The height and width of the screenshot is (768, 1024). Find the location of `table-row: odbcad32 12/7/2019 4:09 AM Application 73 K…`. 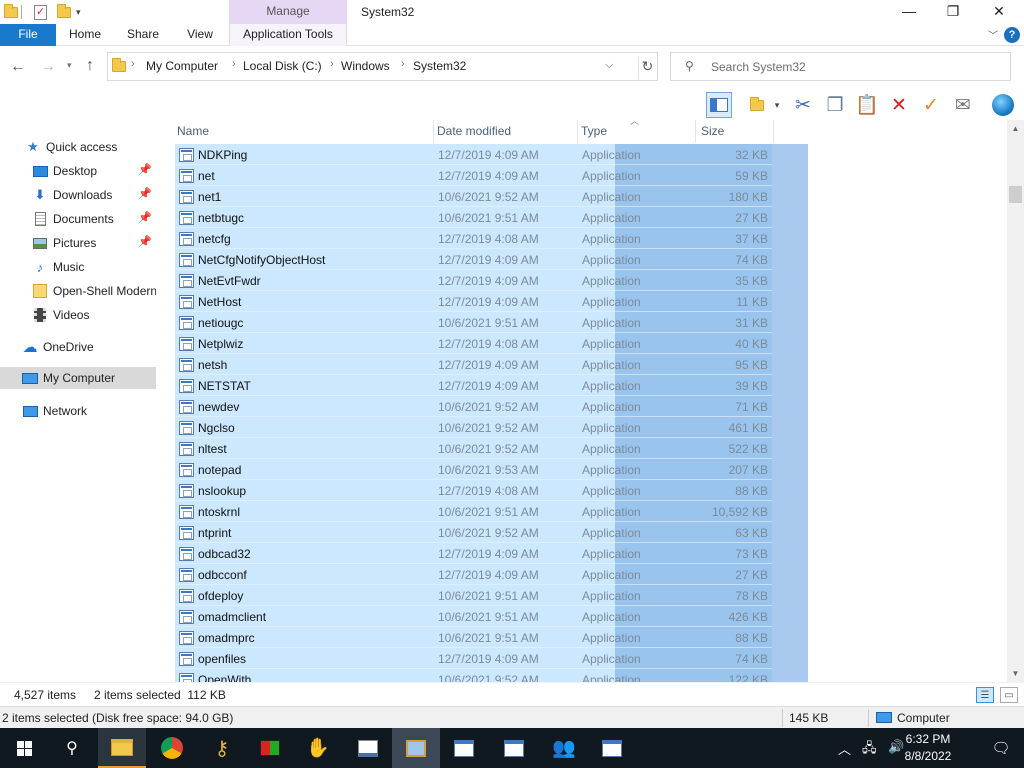

table-row: odbcad32 12/7/2019 4:09 AM Application 73 K… is located at coordinates (491, 553).